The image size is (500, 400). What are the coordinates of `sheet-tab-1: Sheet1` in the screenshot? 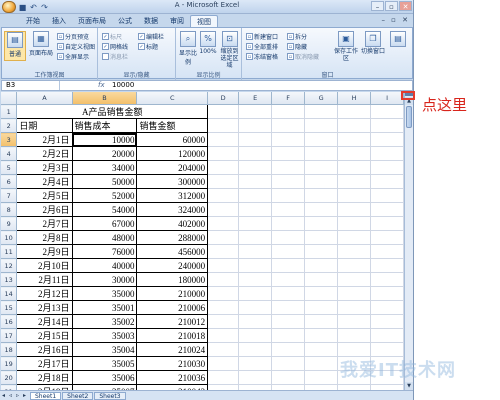 It's located at (46, 395).